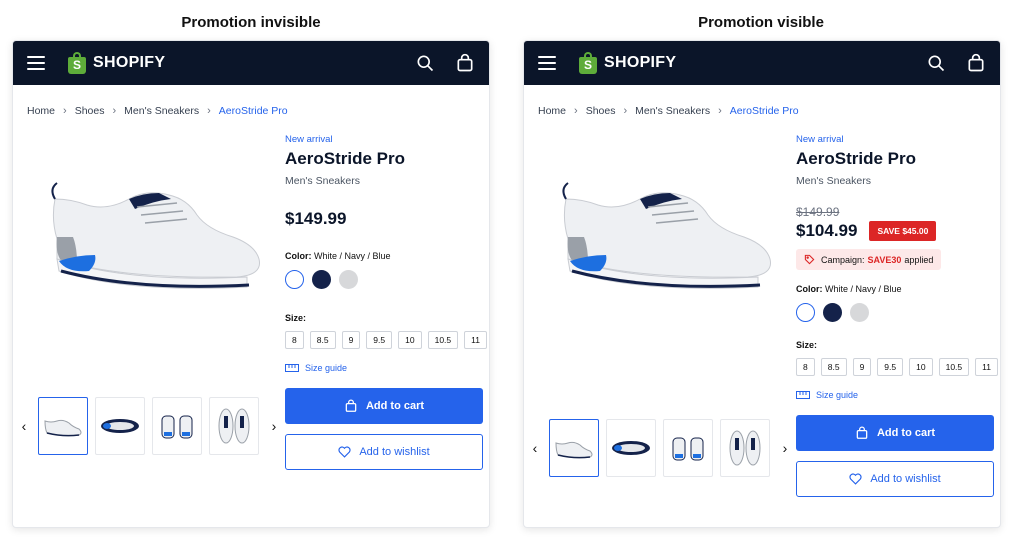 The image size is (1024, 546). What do you see at coordinates (869, 259) in the screenshot?
I see `campaign-banner: Campaign: SAVE30 applied` at bounding box center [869, 259].